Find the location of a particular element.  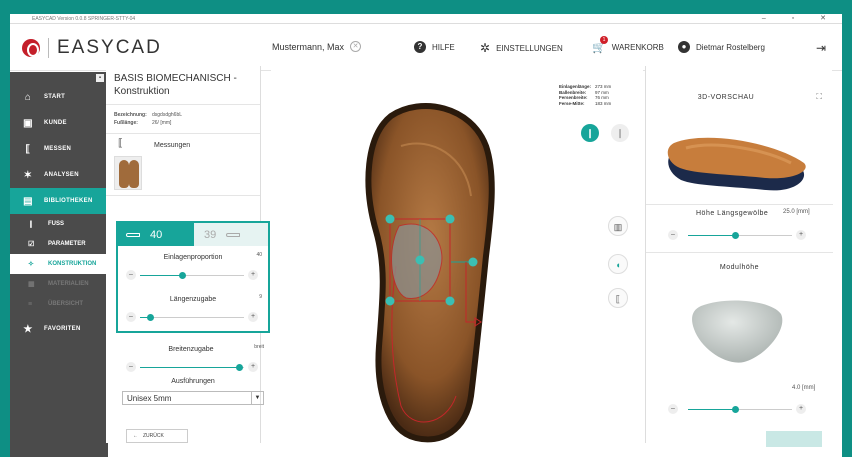

preview-title: 3D-VORSCHAU is located at coordinates (726, 97).